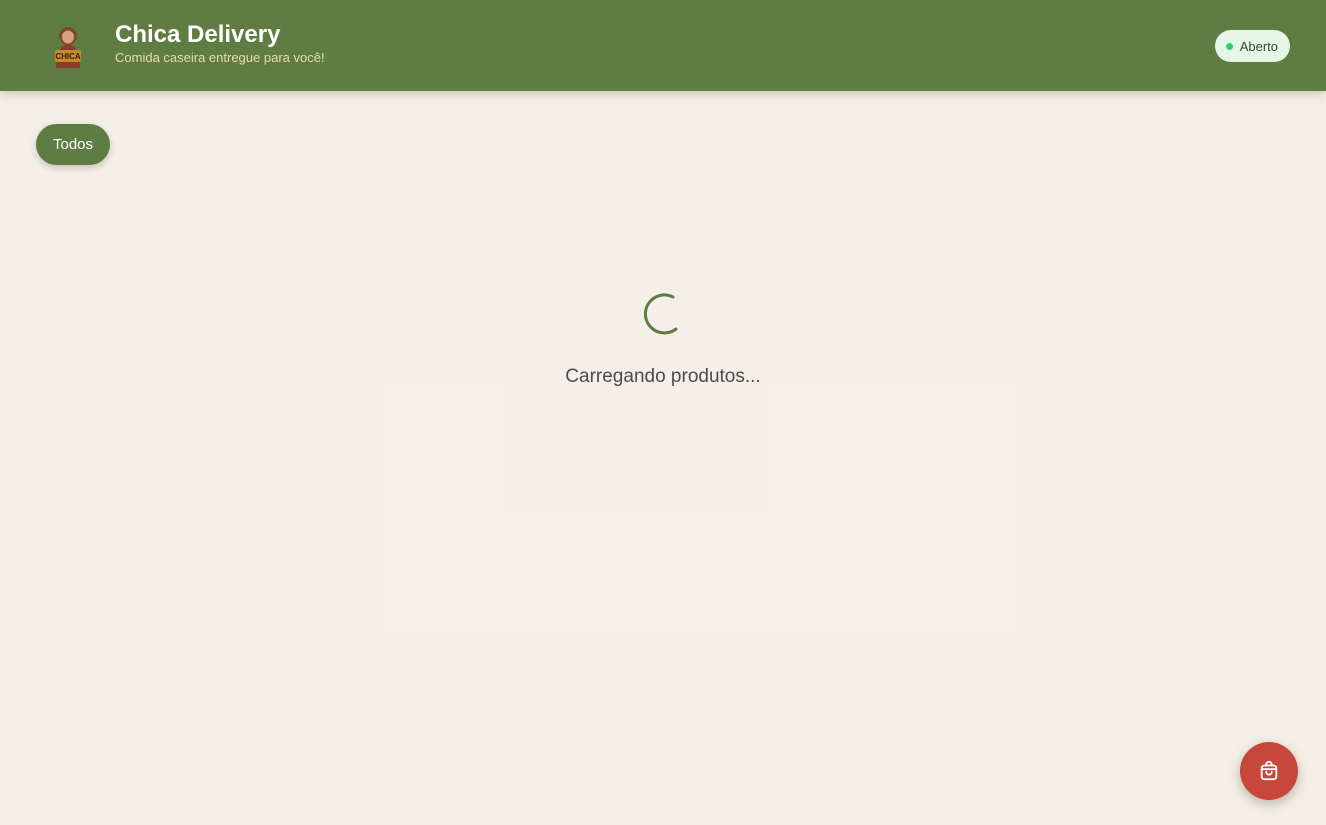 Image resolution: width=1326 pixels, height=825 pixels. I want to click on category-chip-todos: Todos, so click(73, 144).